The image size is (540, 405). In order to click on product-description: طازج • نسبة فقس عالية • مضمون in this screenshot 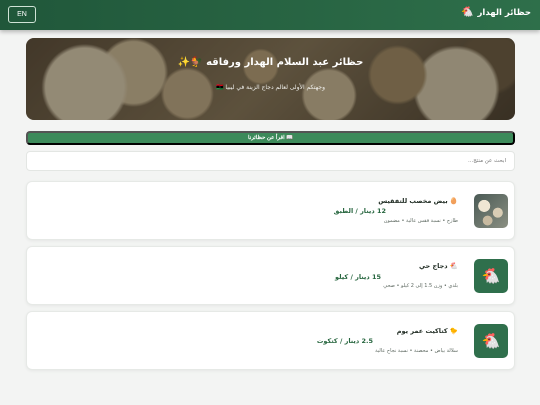, I will do `click(420, 221)`.